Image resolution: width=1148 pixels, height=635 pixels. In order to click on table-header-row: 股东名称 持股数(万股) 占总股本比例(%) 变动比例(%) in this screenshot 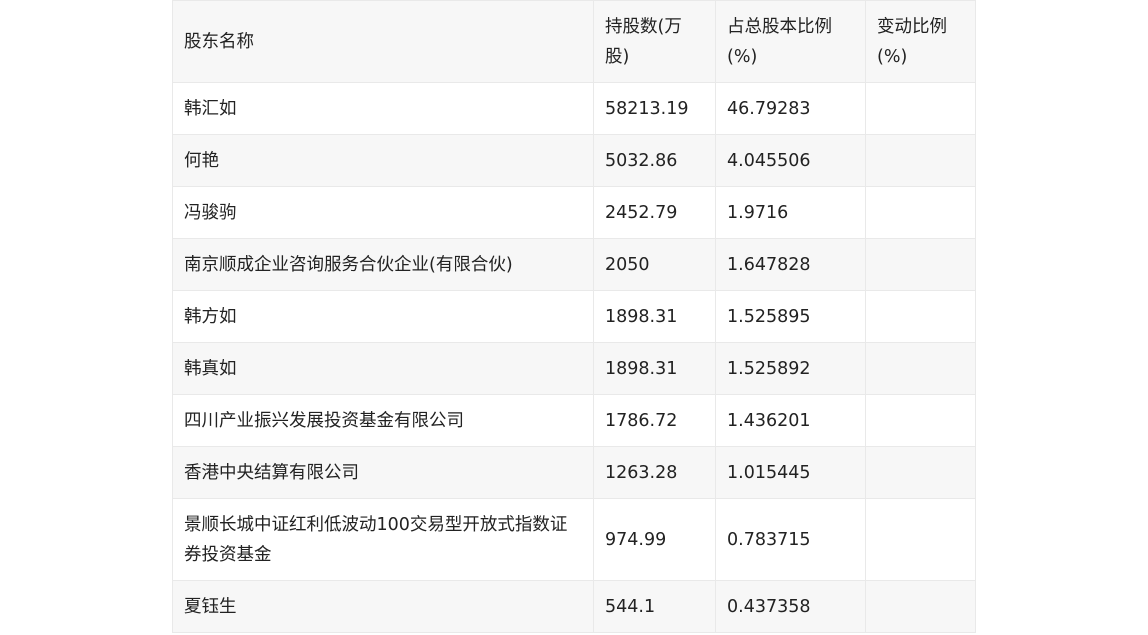, I will do `click(574, 41)`.